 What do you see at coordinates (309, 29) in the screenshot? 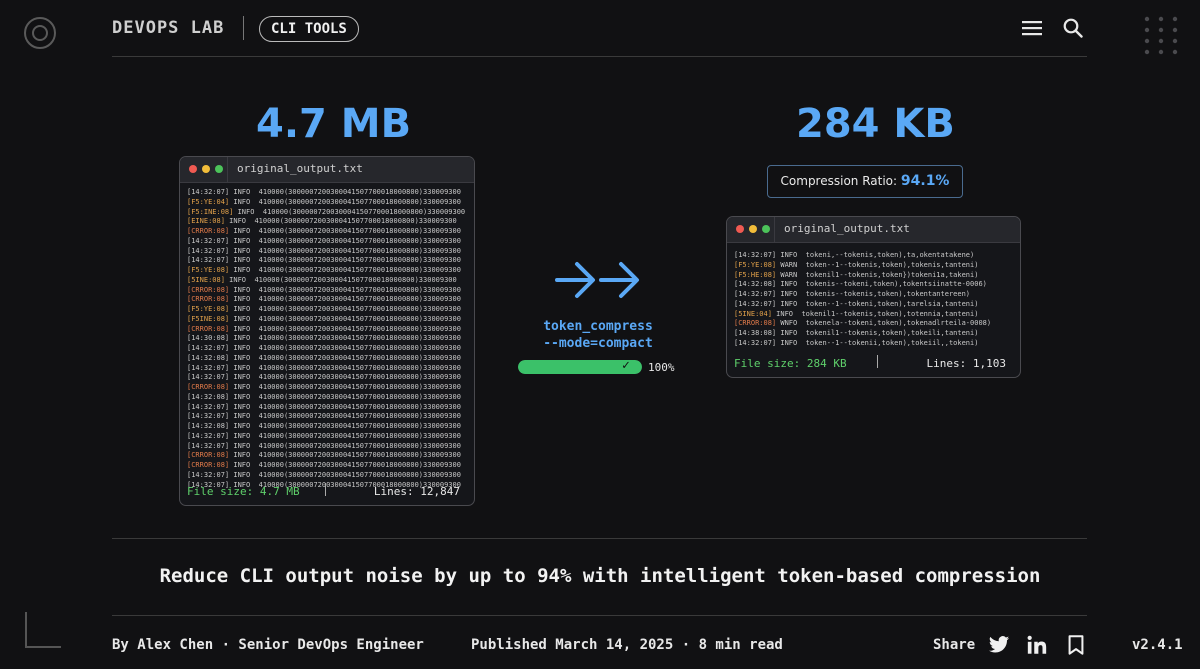
I see `category-badge: CLI TOOLS` at bounding box center [309, 29].